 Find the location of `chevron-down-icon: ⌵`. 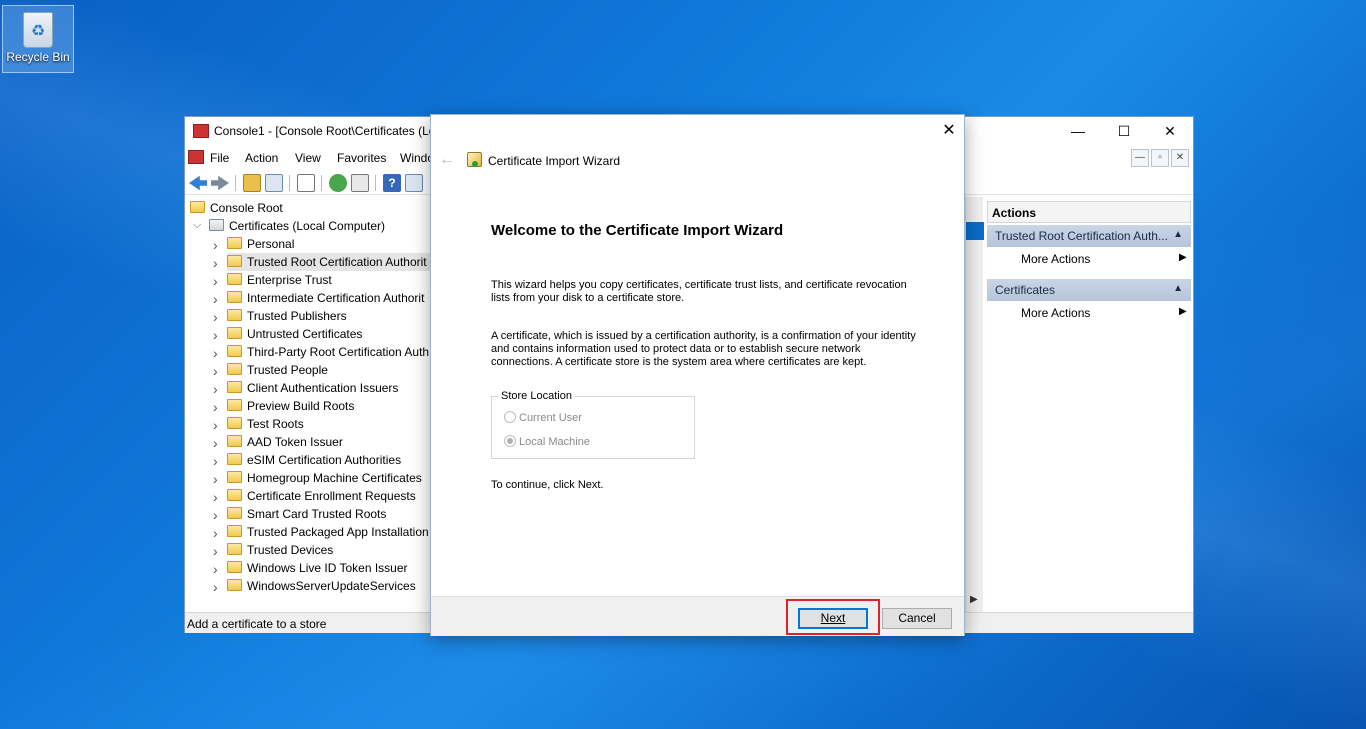

chevron-down-icon: ⌵ is located at coordinates (197, 225).